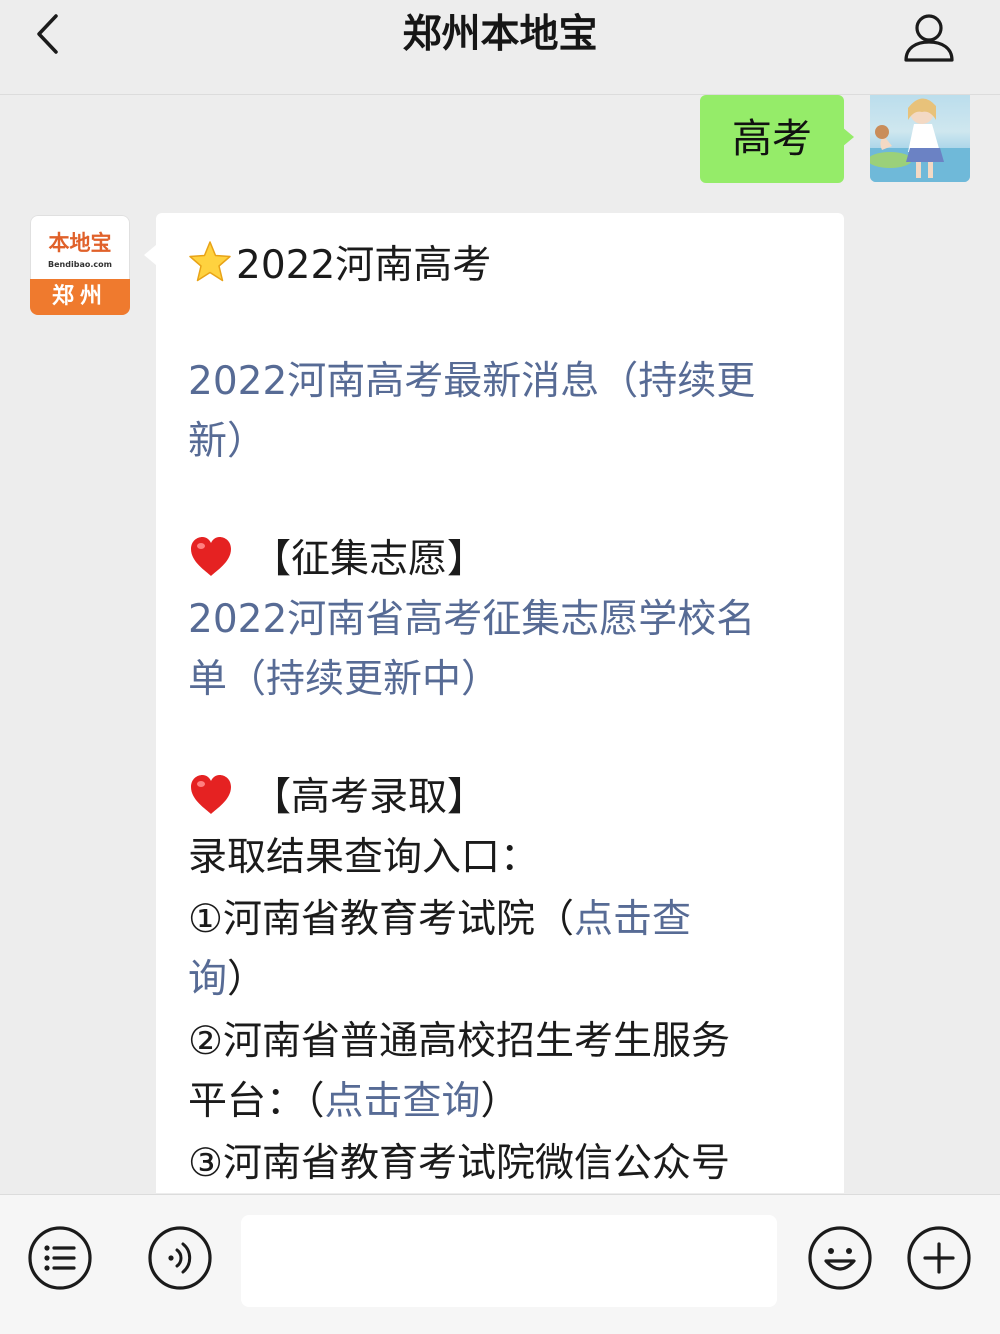  I want to click on volunteer-schools-link: 2022河南省高考征集志愿学校名, so click(471, 620).